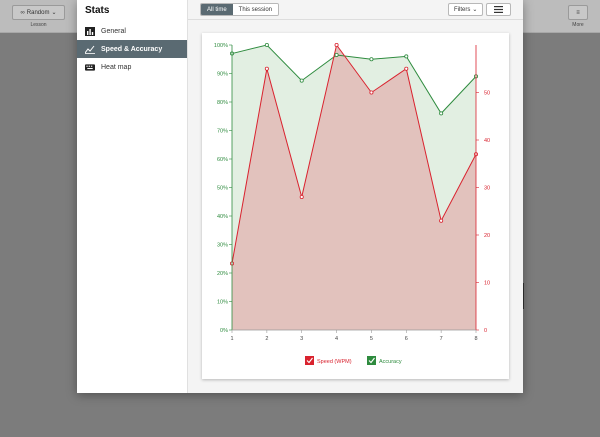 The height and width of the screenshot is (437, 600). Describe the element at coordinates (22, 12) in the screenshot. I see `infinity-icon: ∞` at that location.